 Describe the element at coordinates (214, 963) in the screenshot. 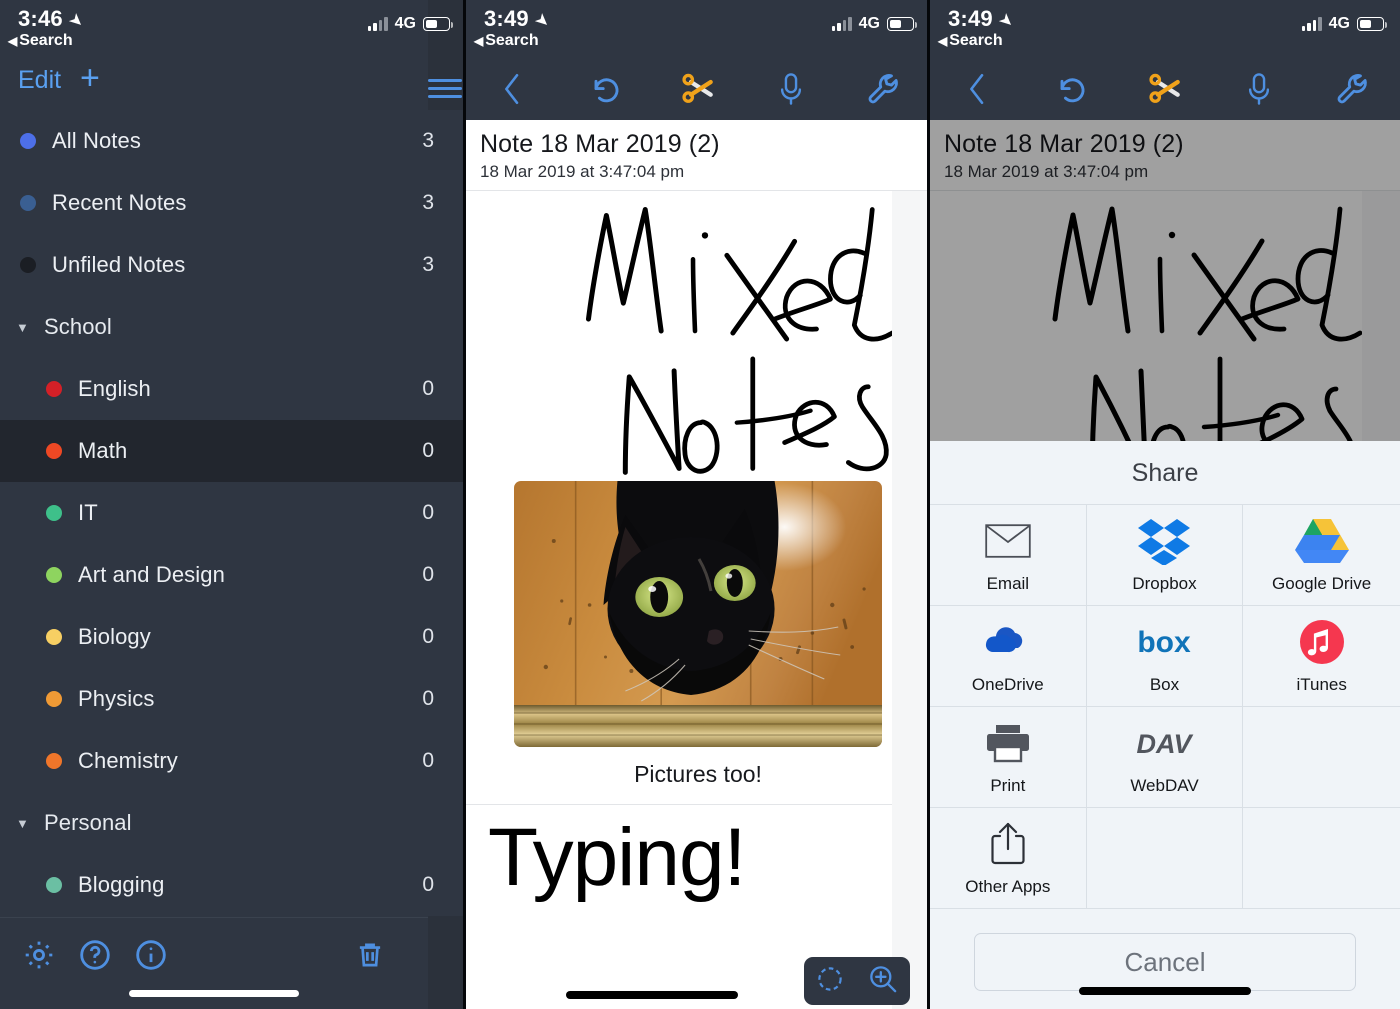

I see `sidebar-bottom-toolbar` at that location.